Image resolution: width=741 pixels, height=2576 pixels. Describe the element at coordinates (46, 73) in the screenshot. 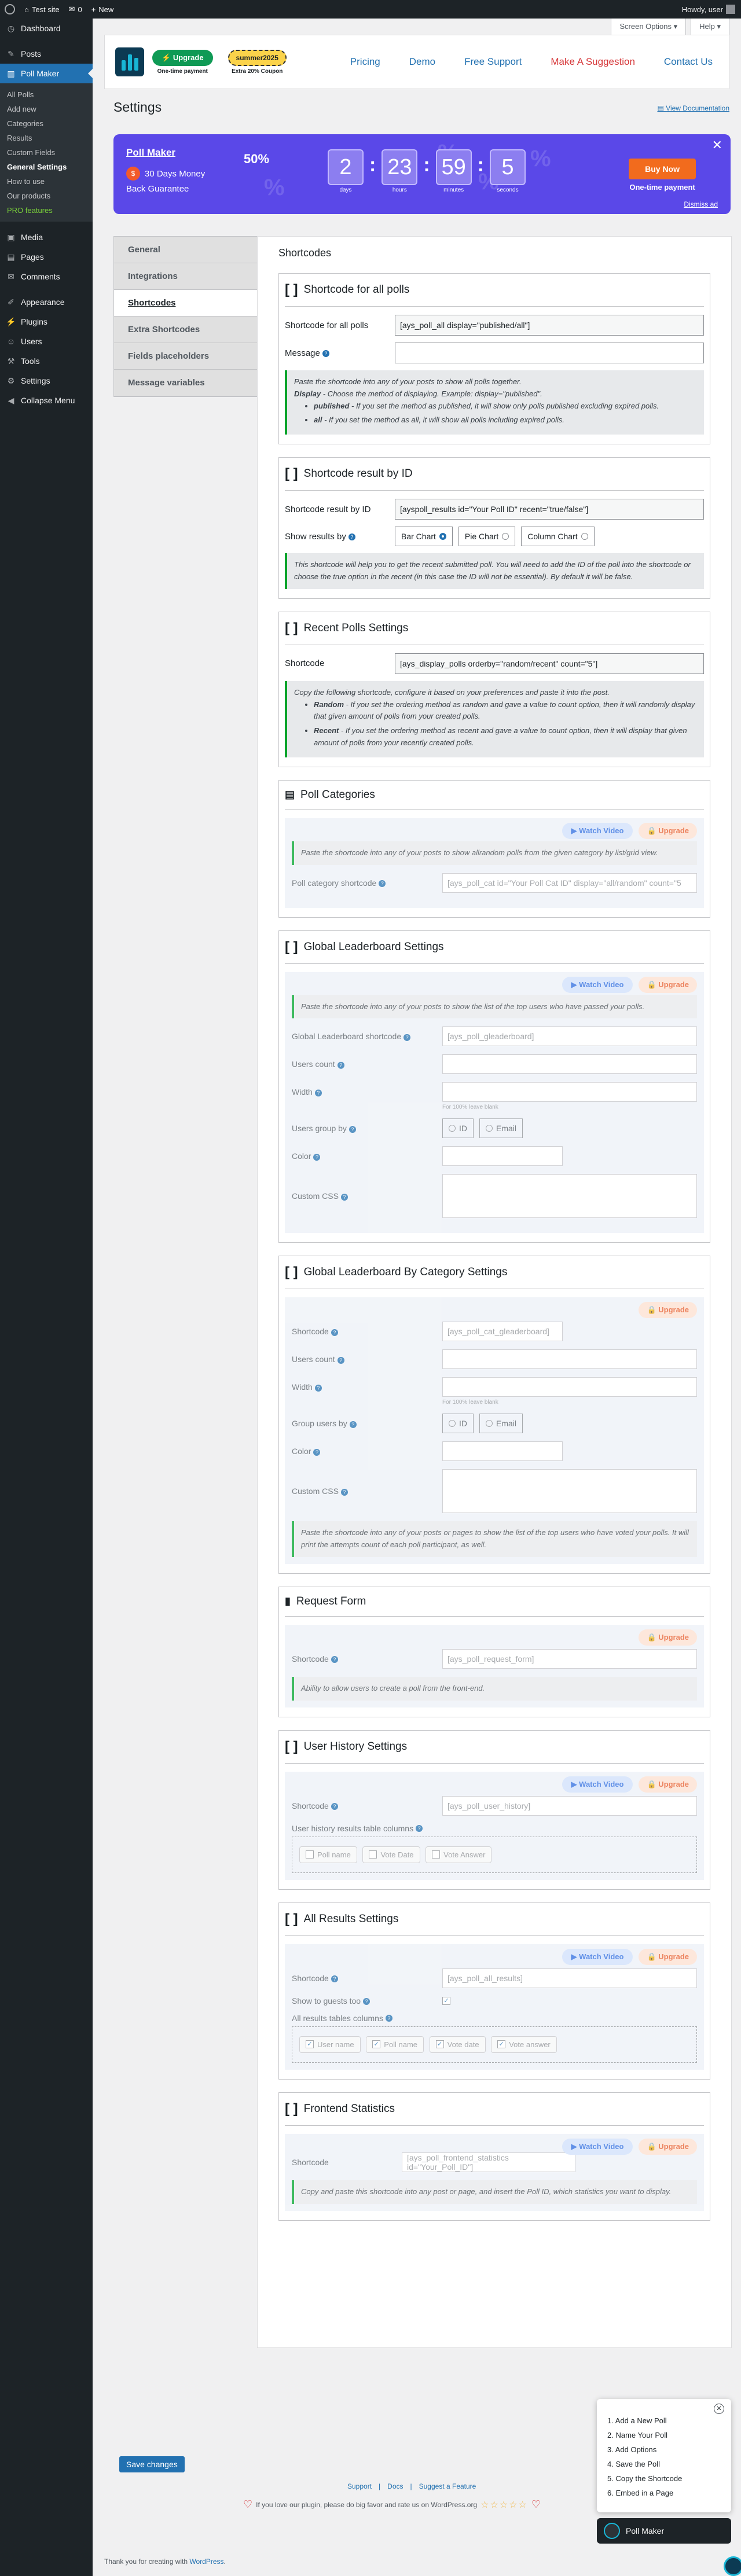

I see `sidebar-item-poll-maker: ▥ Poll Maker` at that location.